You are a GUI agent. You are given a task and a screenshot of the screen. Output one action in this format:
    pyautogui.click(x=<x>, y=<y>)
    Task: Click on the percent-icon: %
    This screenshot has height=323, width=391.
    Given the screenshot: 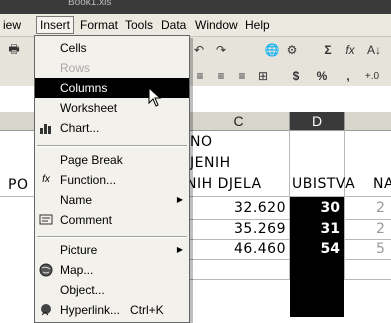 What is the action you would take?
    pyautogui.click(x=322, y=76)
    